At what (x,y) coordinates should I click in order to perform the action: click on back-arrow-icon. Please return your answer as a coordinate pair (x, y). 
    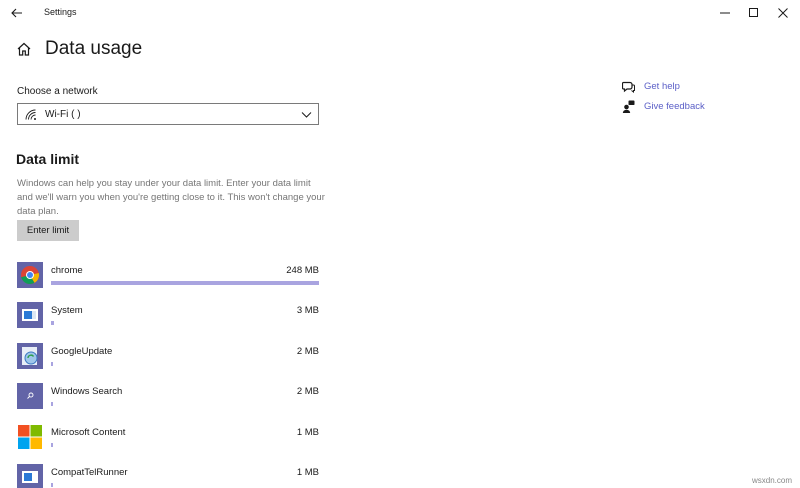
    Looking at the image, I should click on (16, 13).